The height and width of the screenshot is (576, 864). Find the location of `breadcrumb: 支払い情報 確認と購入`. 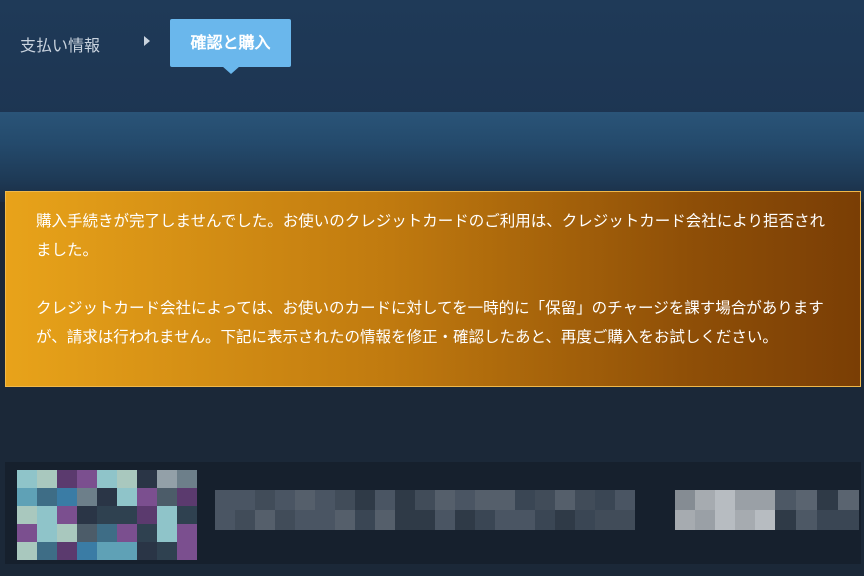

breadcrumb: 支払い情報 確認と購入 is located at coordinates (432, 40).